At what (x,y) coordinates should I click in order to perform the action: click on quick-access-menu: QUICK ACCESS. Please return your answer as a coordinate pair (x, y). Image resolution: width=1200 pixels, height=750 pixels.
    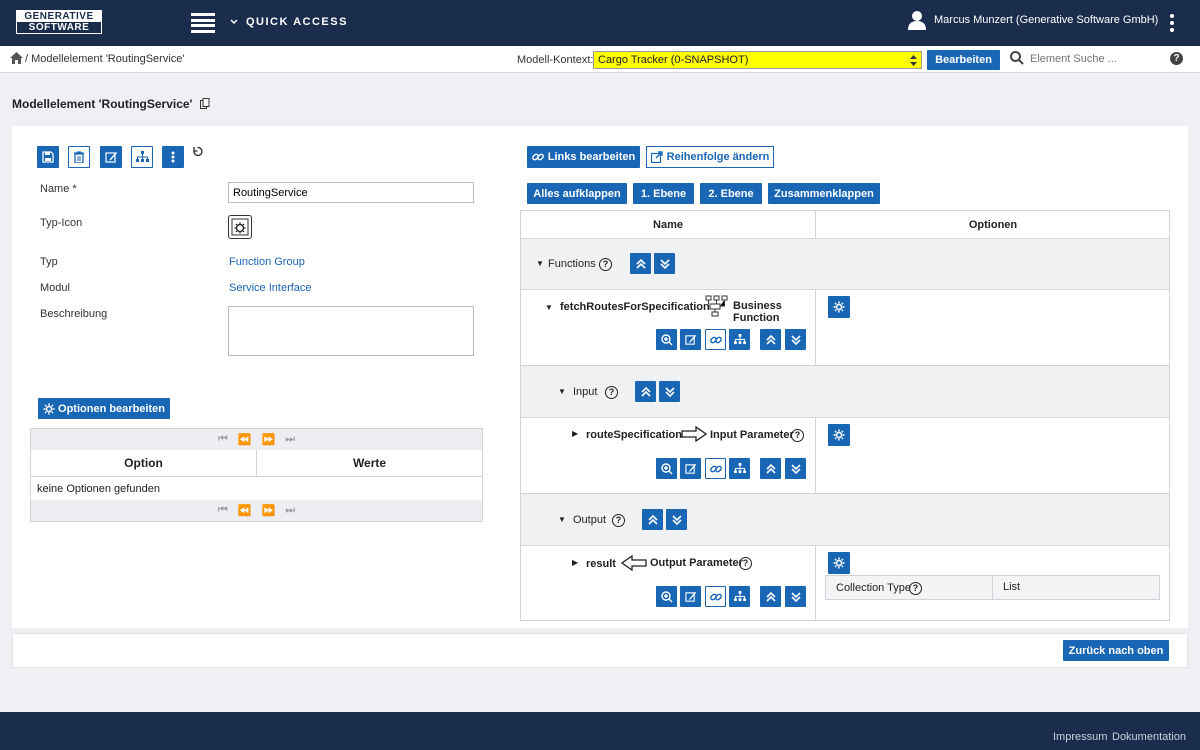
    Looking at the image, I should click on (297, 22).